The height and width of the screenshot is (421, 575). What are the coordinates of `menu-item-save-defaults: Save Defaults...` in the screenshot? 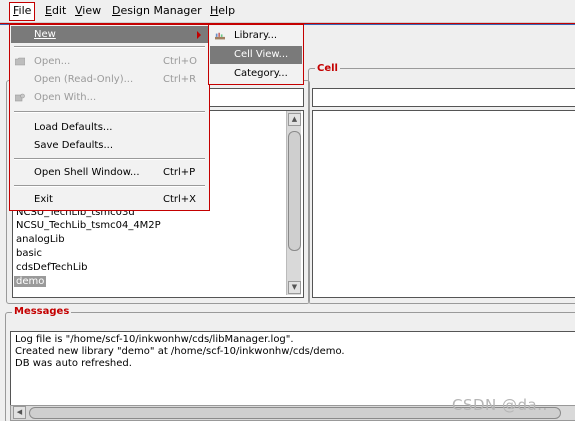 It's located at (109, 145).